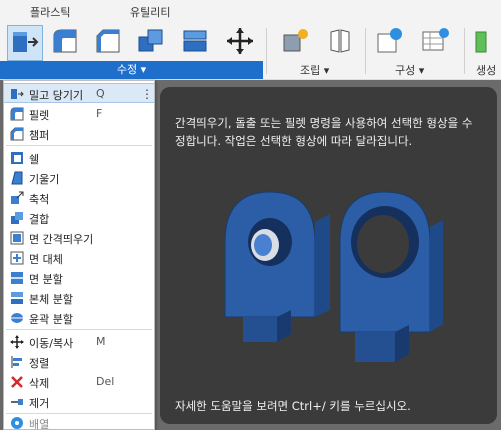 The width and height of the screenshot is (501, 430). Describe the element at coordinates (295, 41) in the screenshot. I see `new-component-icon` at that location.